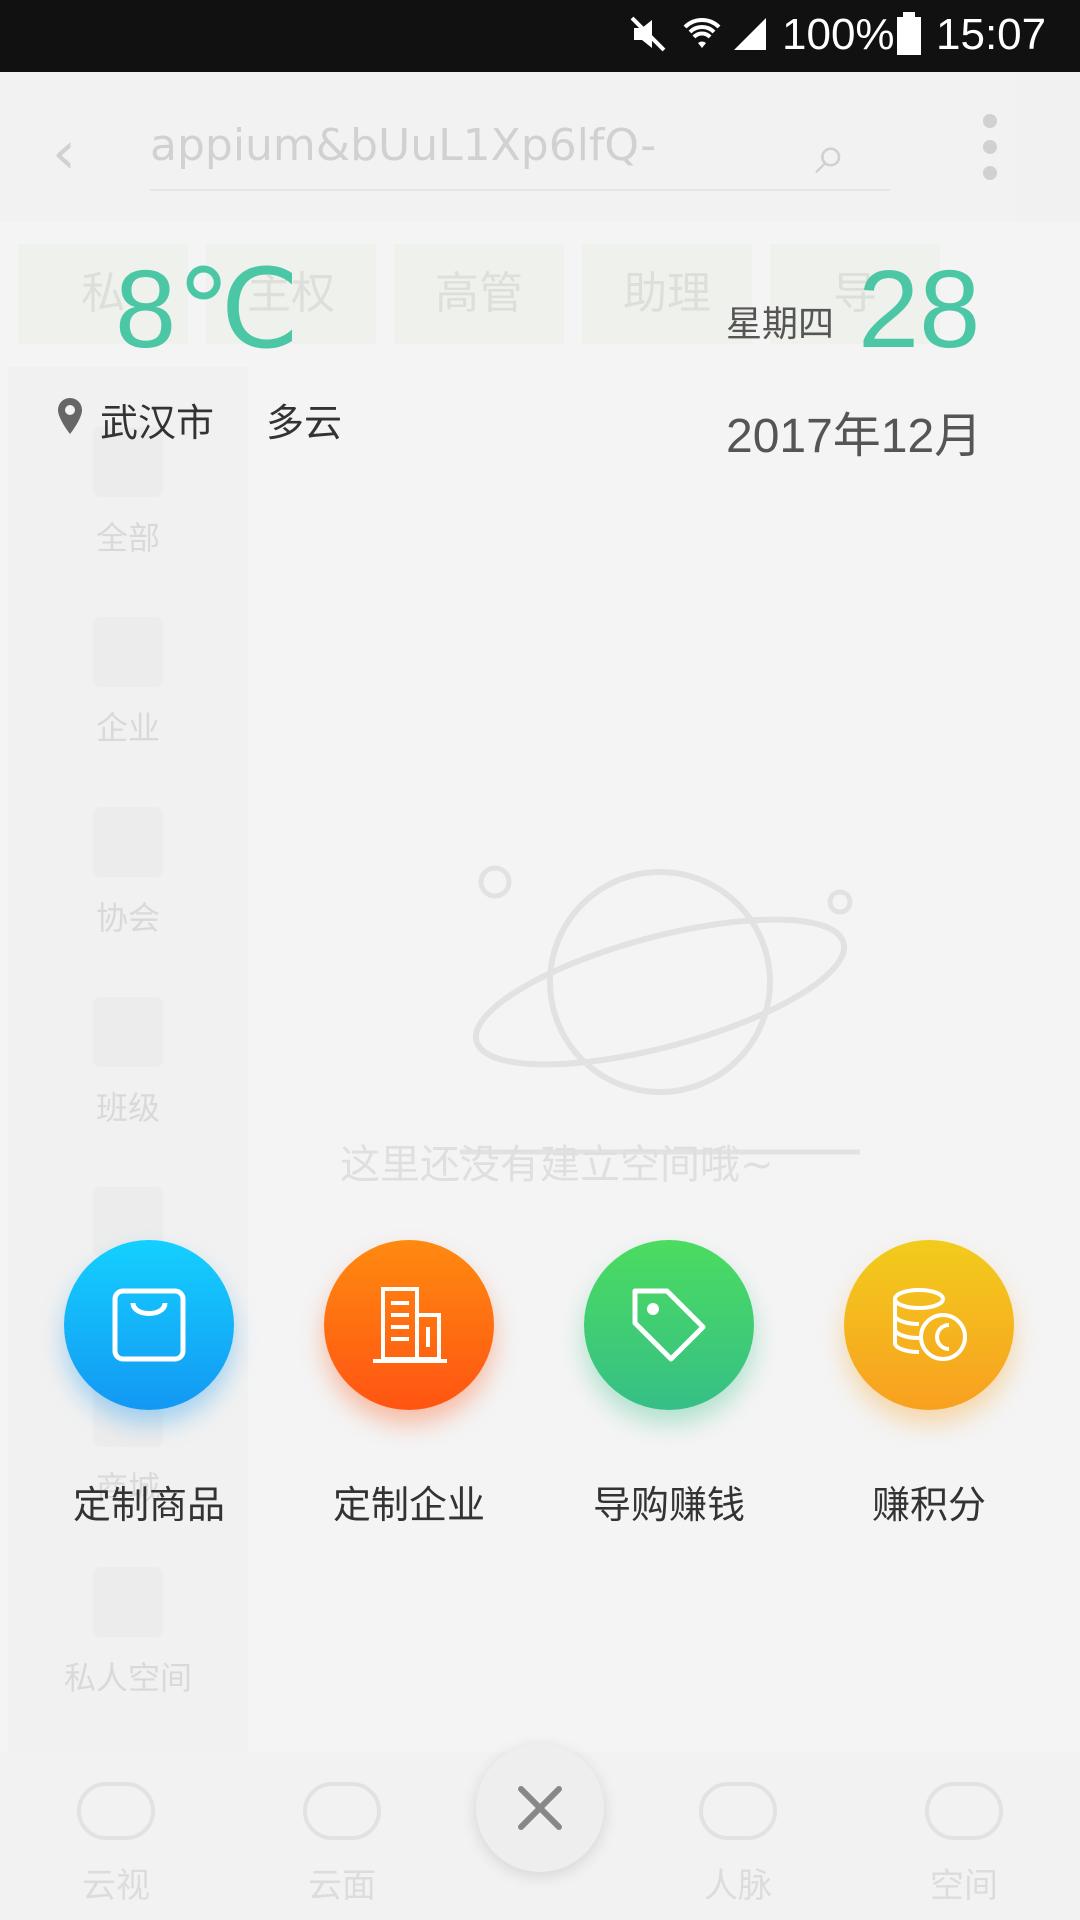 The width and height of the screenshot is (1080, 1920). Describe the element at coordinates (520, 155) in the screenshot. I see `bg-search-input: appium&bUuL1Xp6lfQ-` at that location.